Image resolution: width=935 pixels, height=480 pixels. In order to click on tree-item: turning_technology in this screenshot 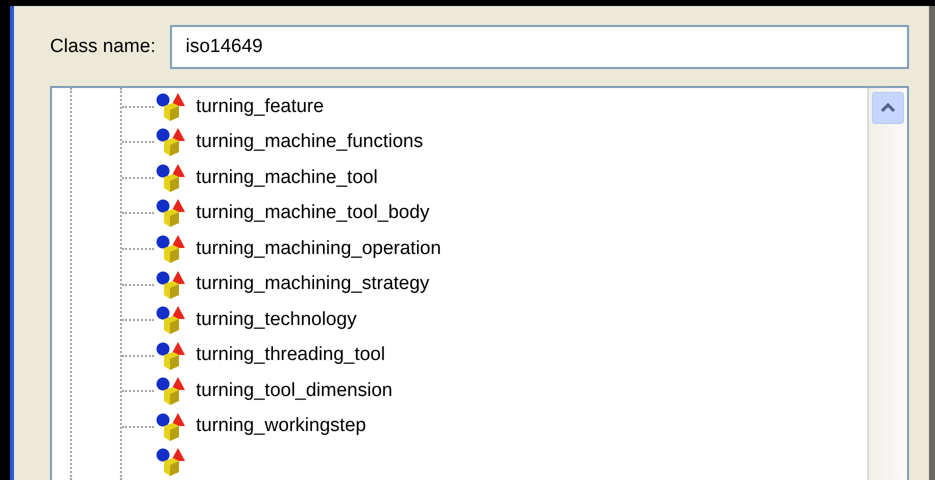, I will do `click(276, 320)`.